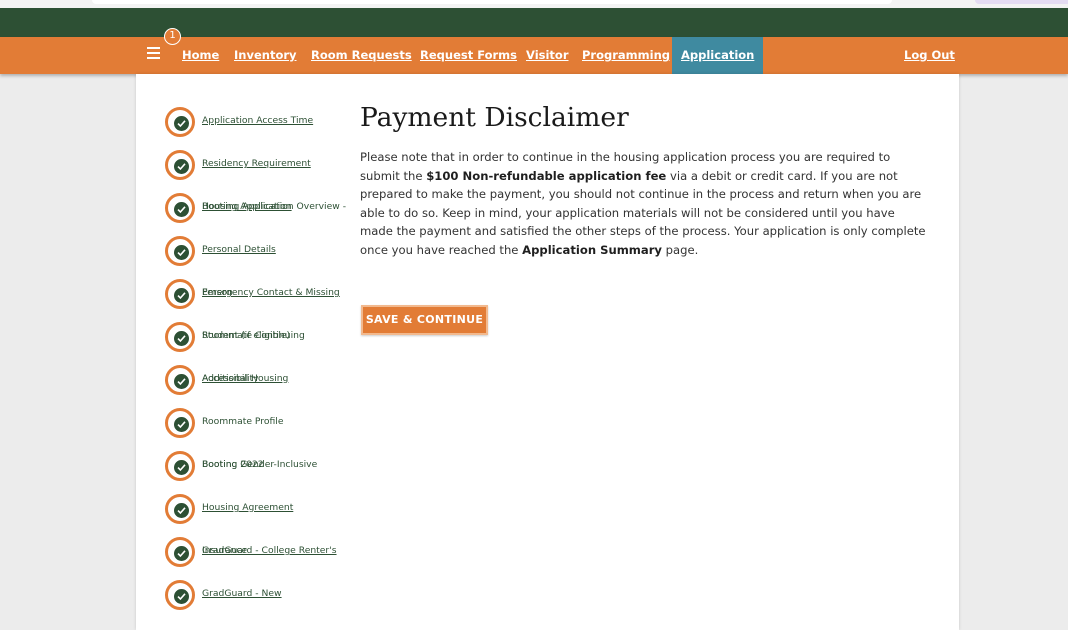 The image size is (1068, 630). Describe the element at coordinates (225, 550) in the screenshot. I see `step-label-overlap-text: Insurance` at that location.